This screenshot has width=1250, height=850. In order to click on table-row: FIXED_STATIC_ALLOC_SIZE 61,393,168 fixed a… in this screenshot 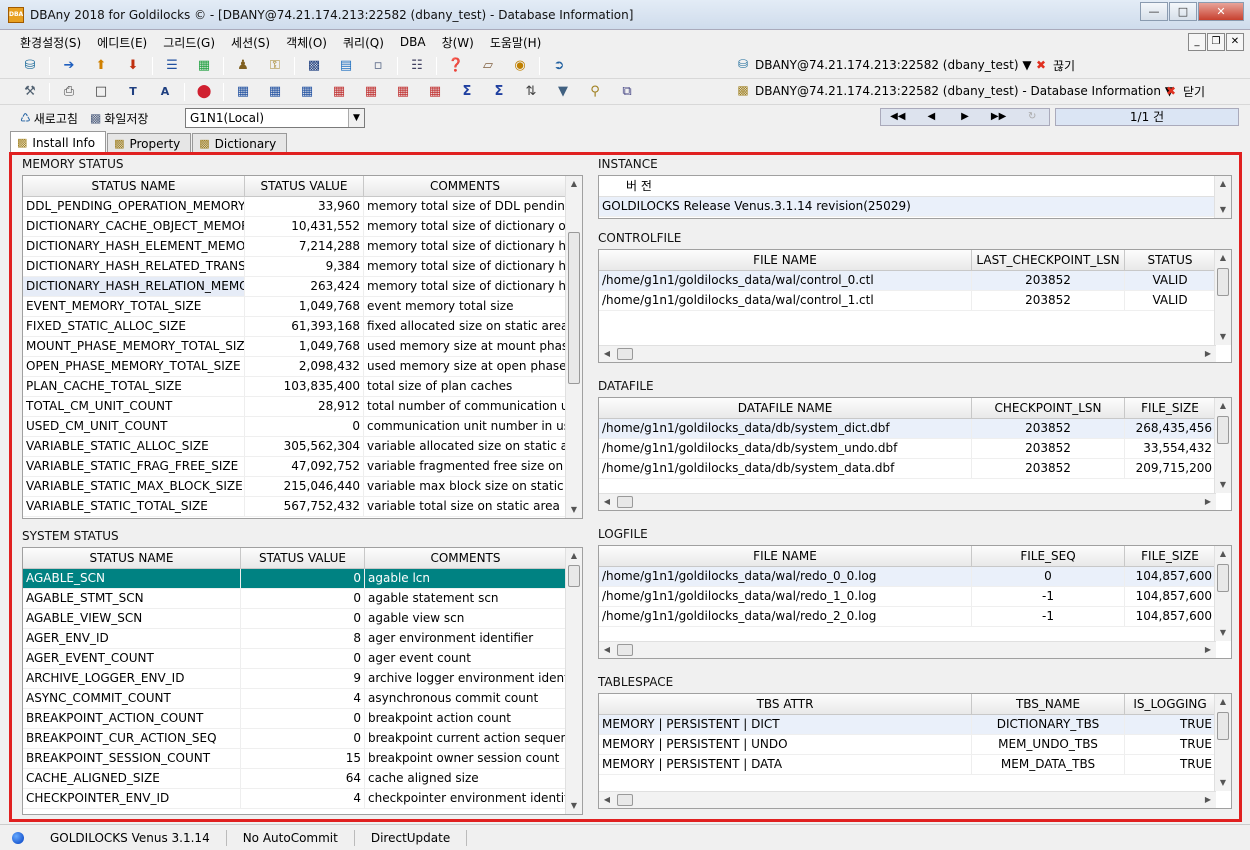, I will do `click(295, 327)`.